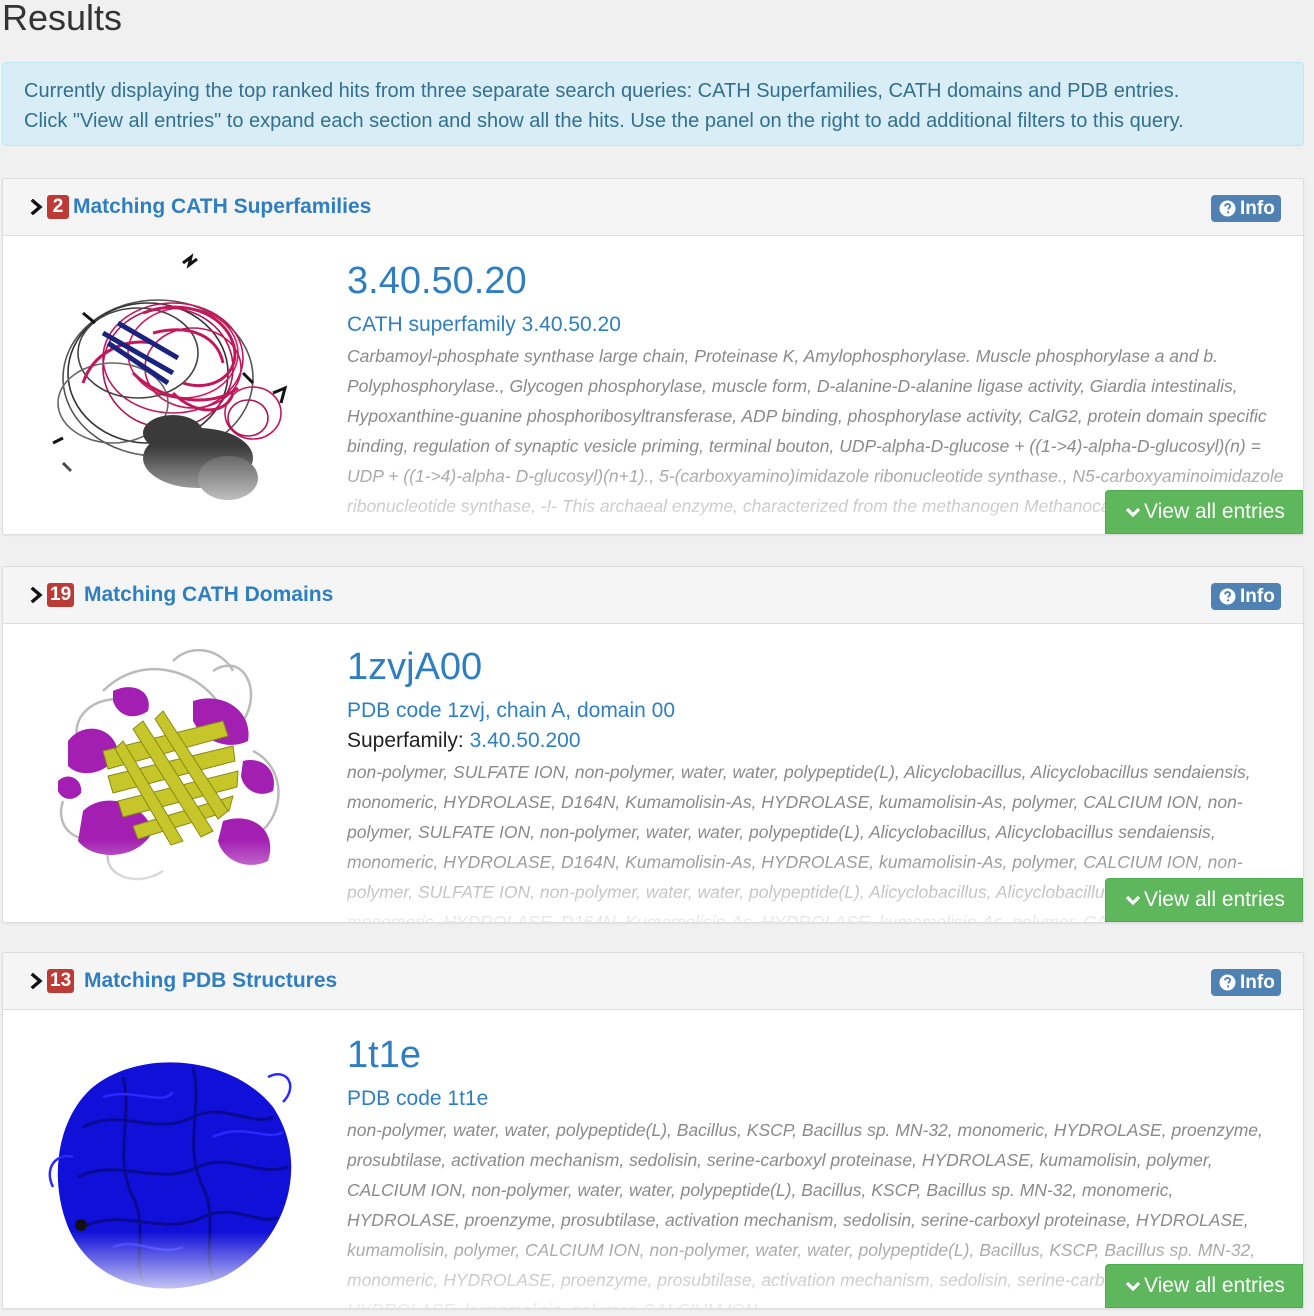 This screenshot has width=1314, height=1316. What do you see at coordinates (511, 711) in the screenshot?
I see `hit-subtitle-link: PDB code 1zvj, chain A, domain 00` at bounding box center [511, 711].